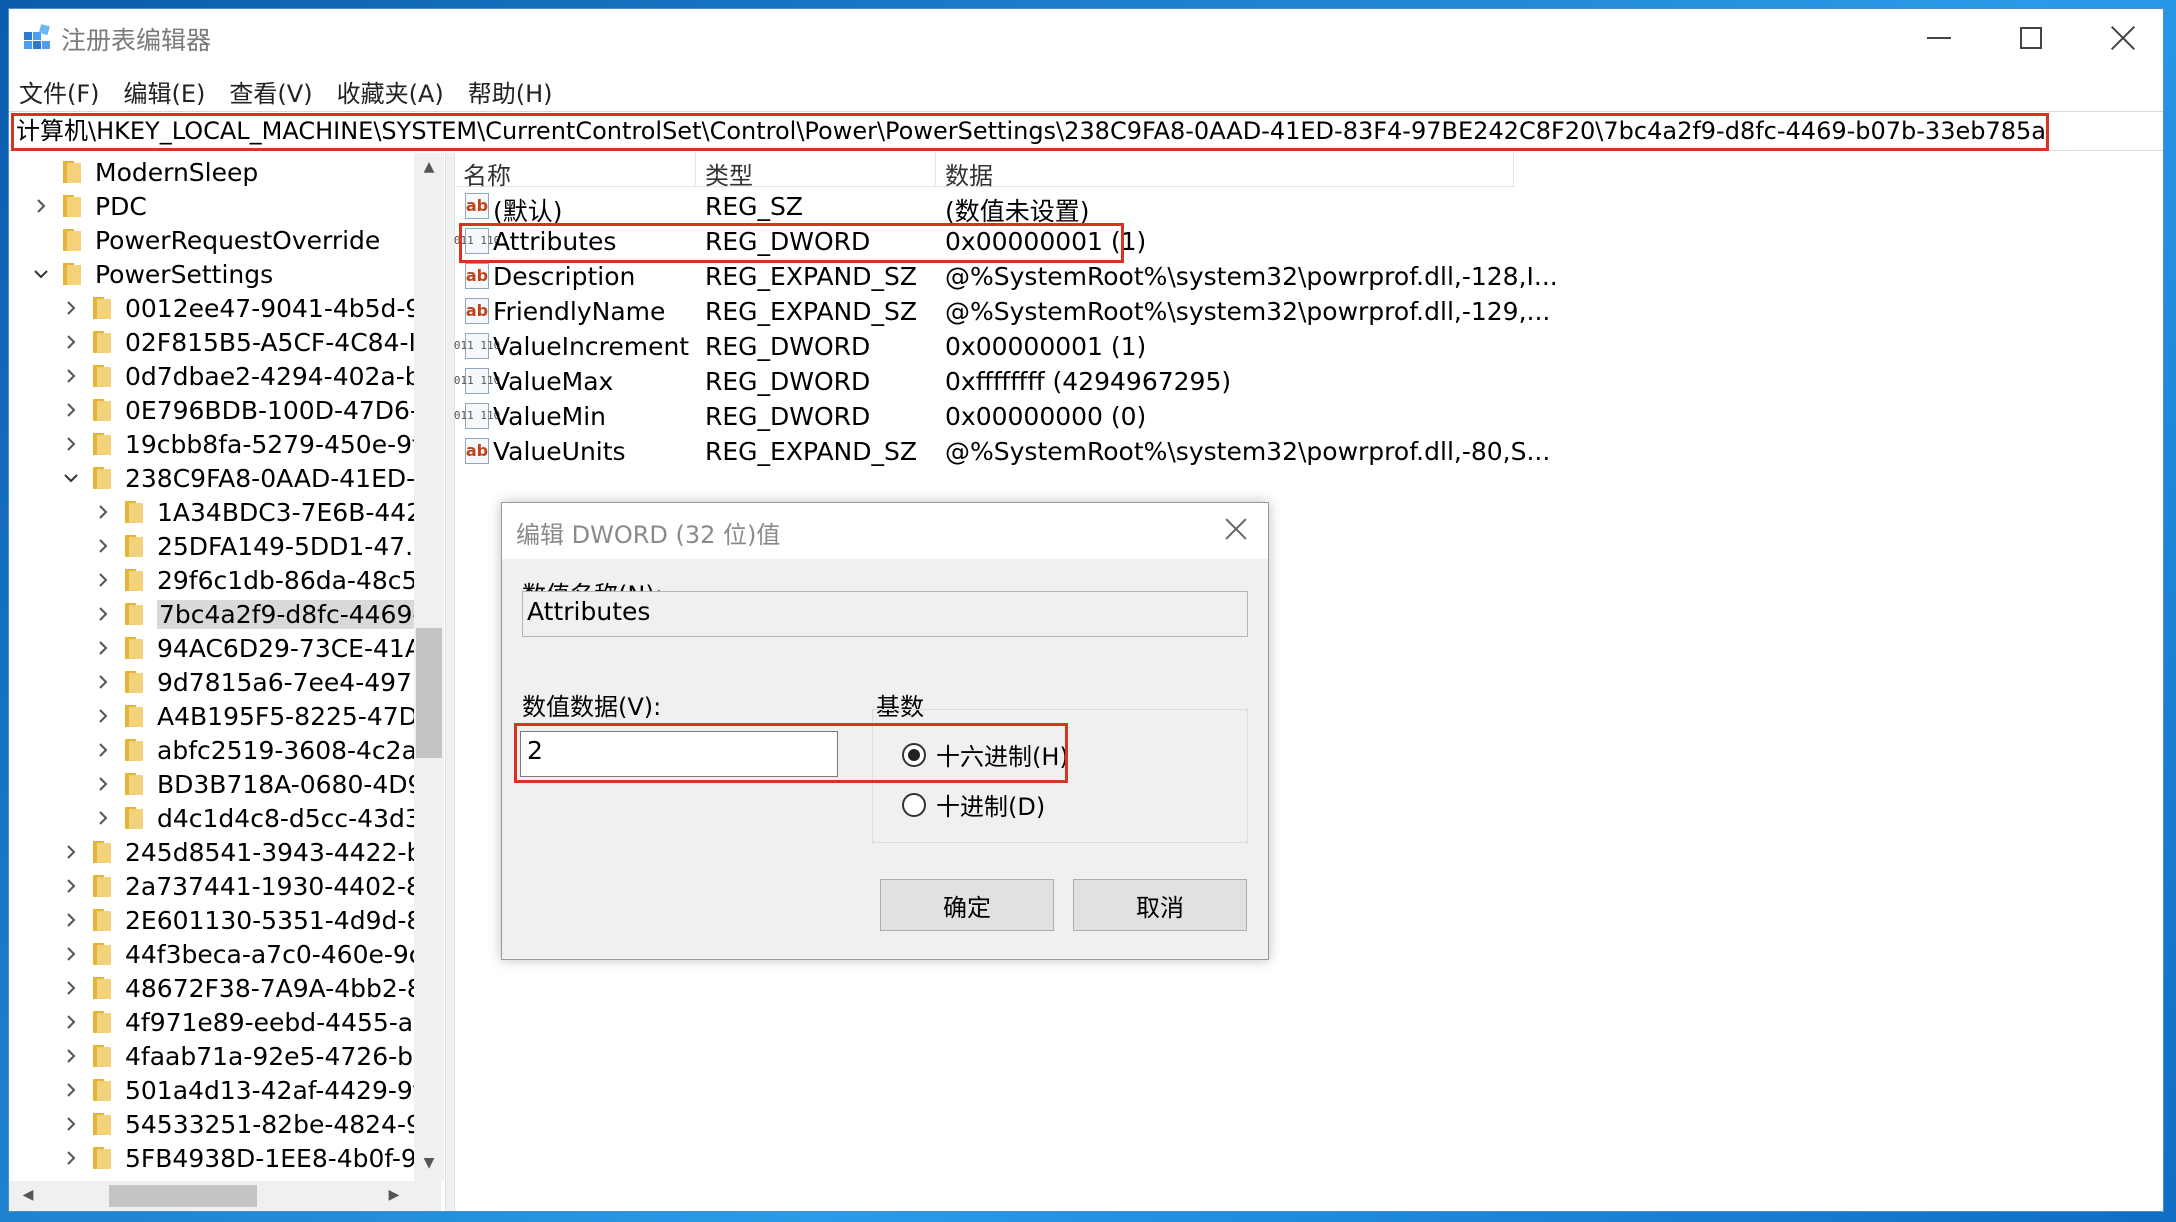 Image resolution: width=2176 pixels, height=1222 pixels. What do you see at coordinates (429, 1164) in the screenshot?
I see `scroll-down-icon: ▼` at bounding box center [429, 1164].